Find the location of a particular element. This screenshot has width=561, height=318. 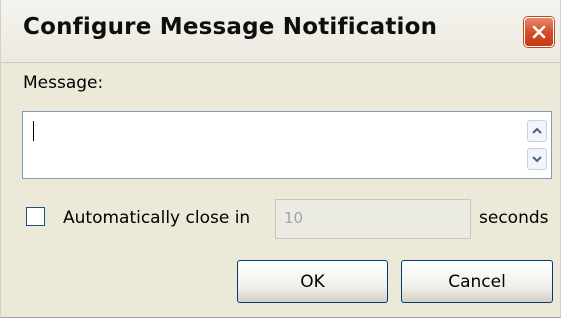

seconds-label: seconds is located at coordinates (514, 218).